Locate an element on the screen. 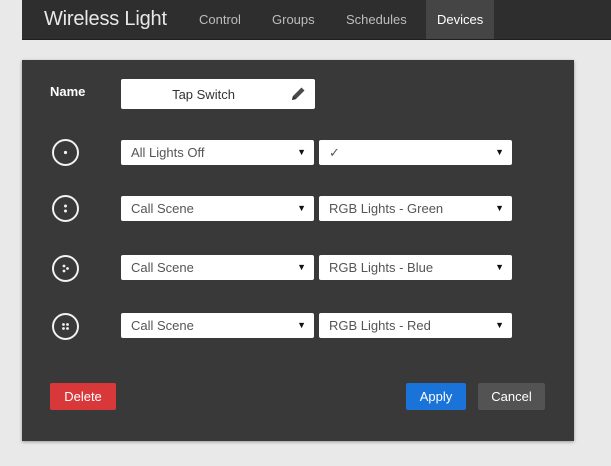 The height and width of the screenshot is (466, 611). tap-button-2-dots-icon is located at coordinates (65, 208).